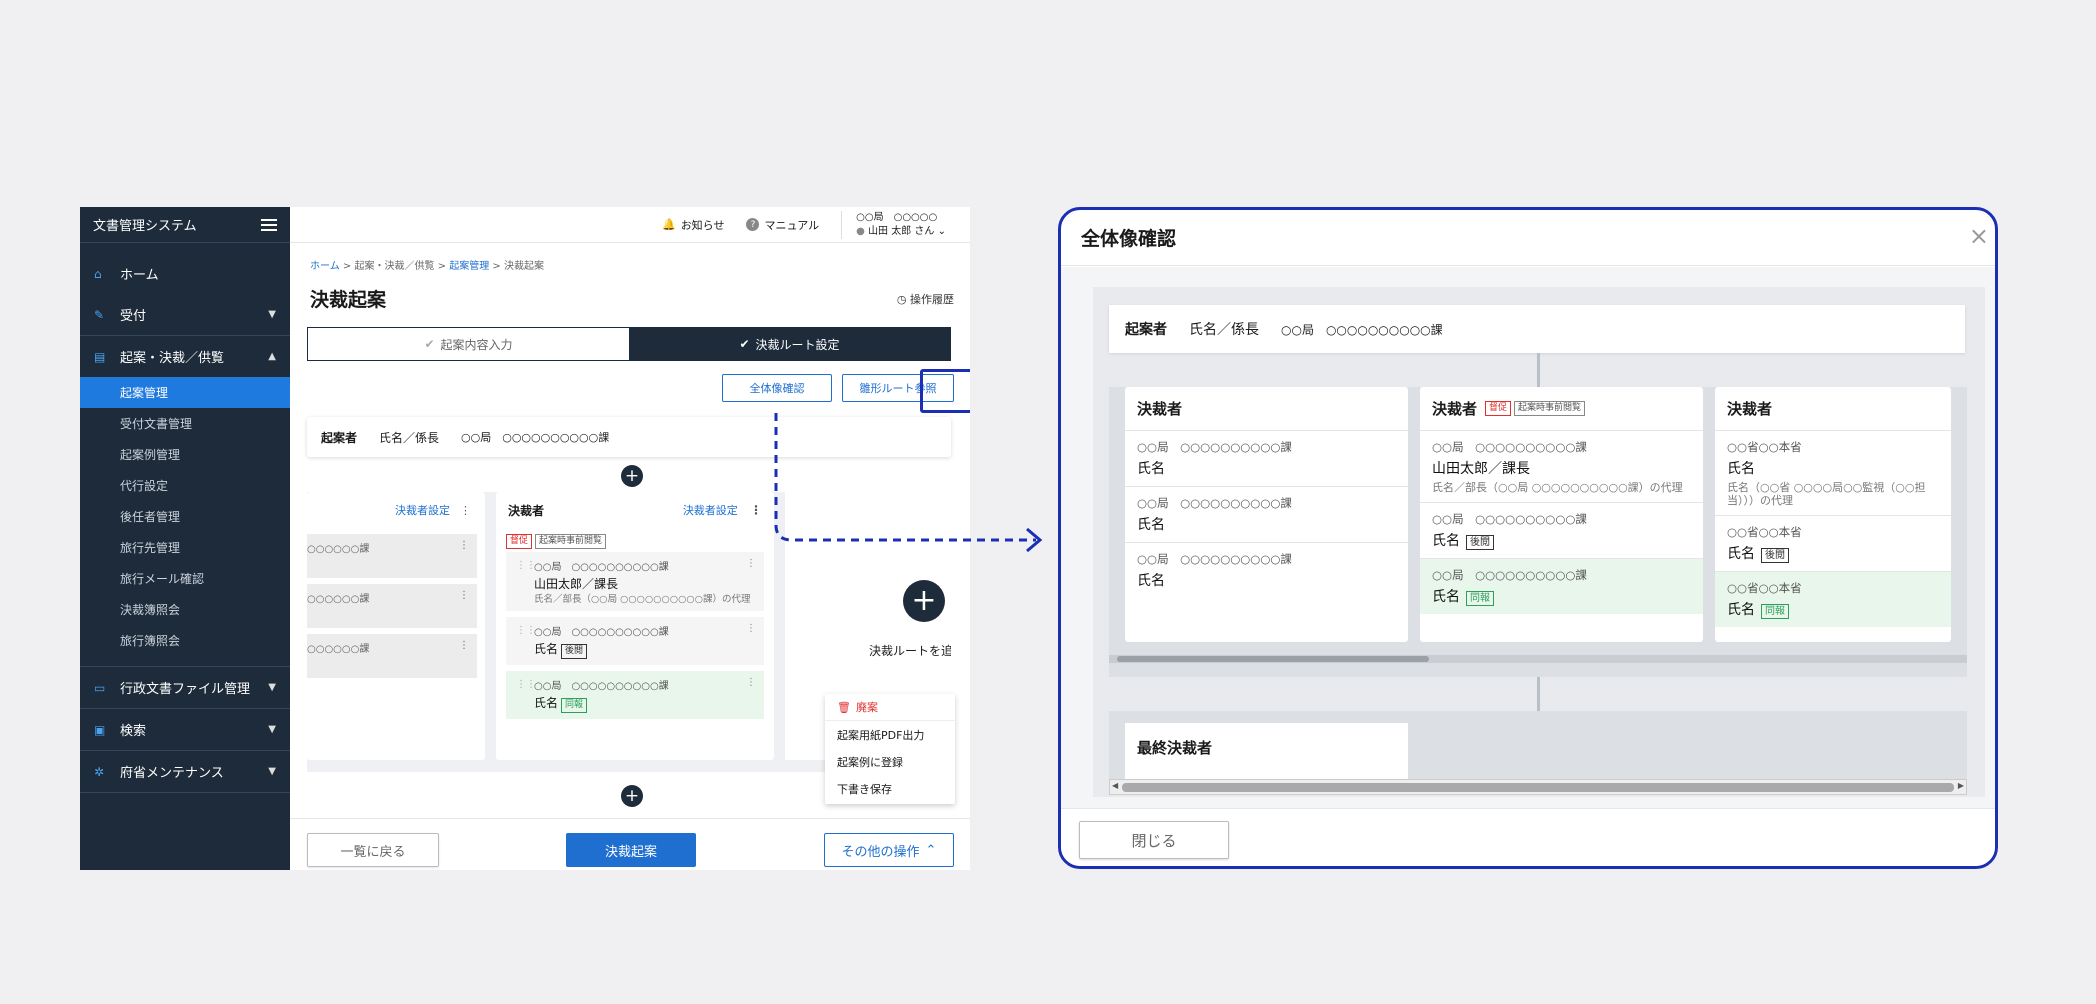  Describe the element at coordinates (325, 266) in the screenshot. I see `breadcrumb-home: ホーム` at that location.